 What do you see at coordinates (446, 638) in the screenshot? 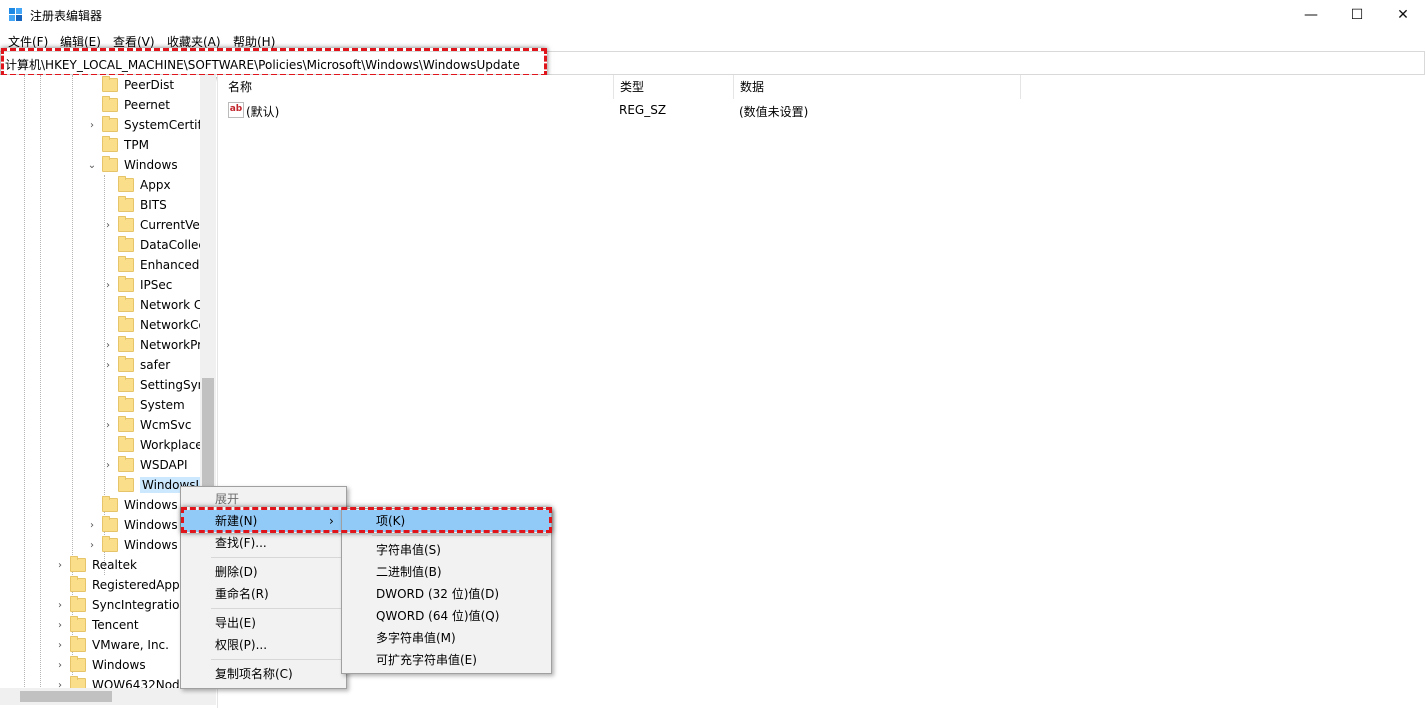
I see `submenu-item-multi-string-value: 多字符串值(M)` at bounding box center [446, 638].